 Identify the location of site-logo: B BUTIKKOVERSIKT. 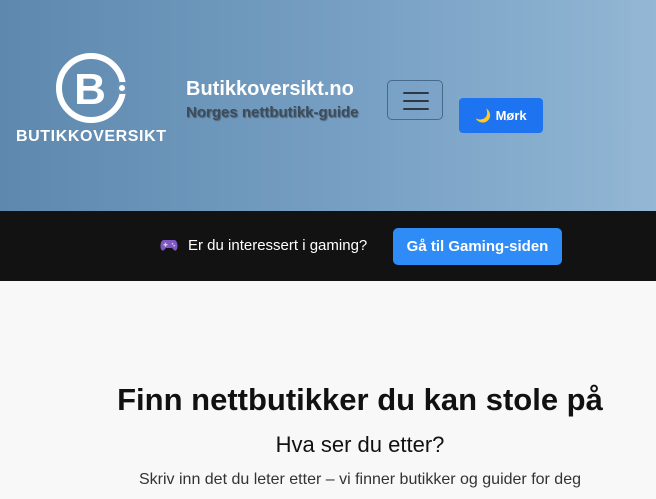
(91, 102).